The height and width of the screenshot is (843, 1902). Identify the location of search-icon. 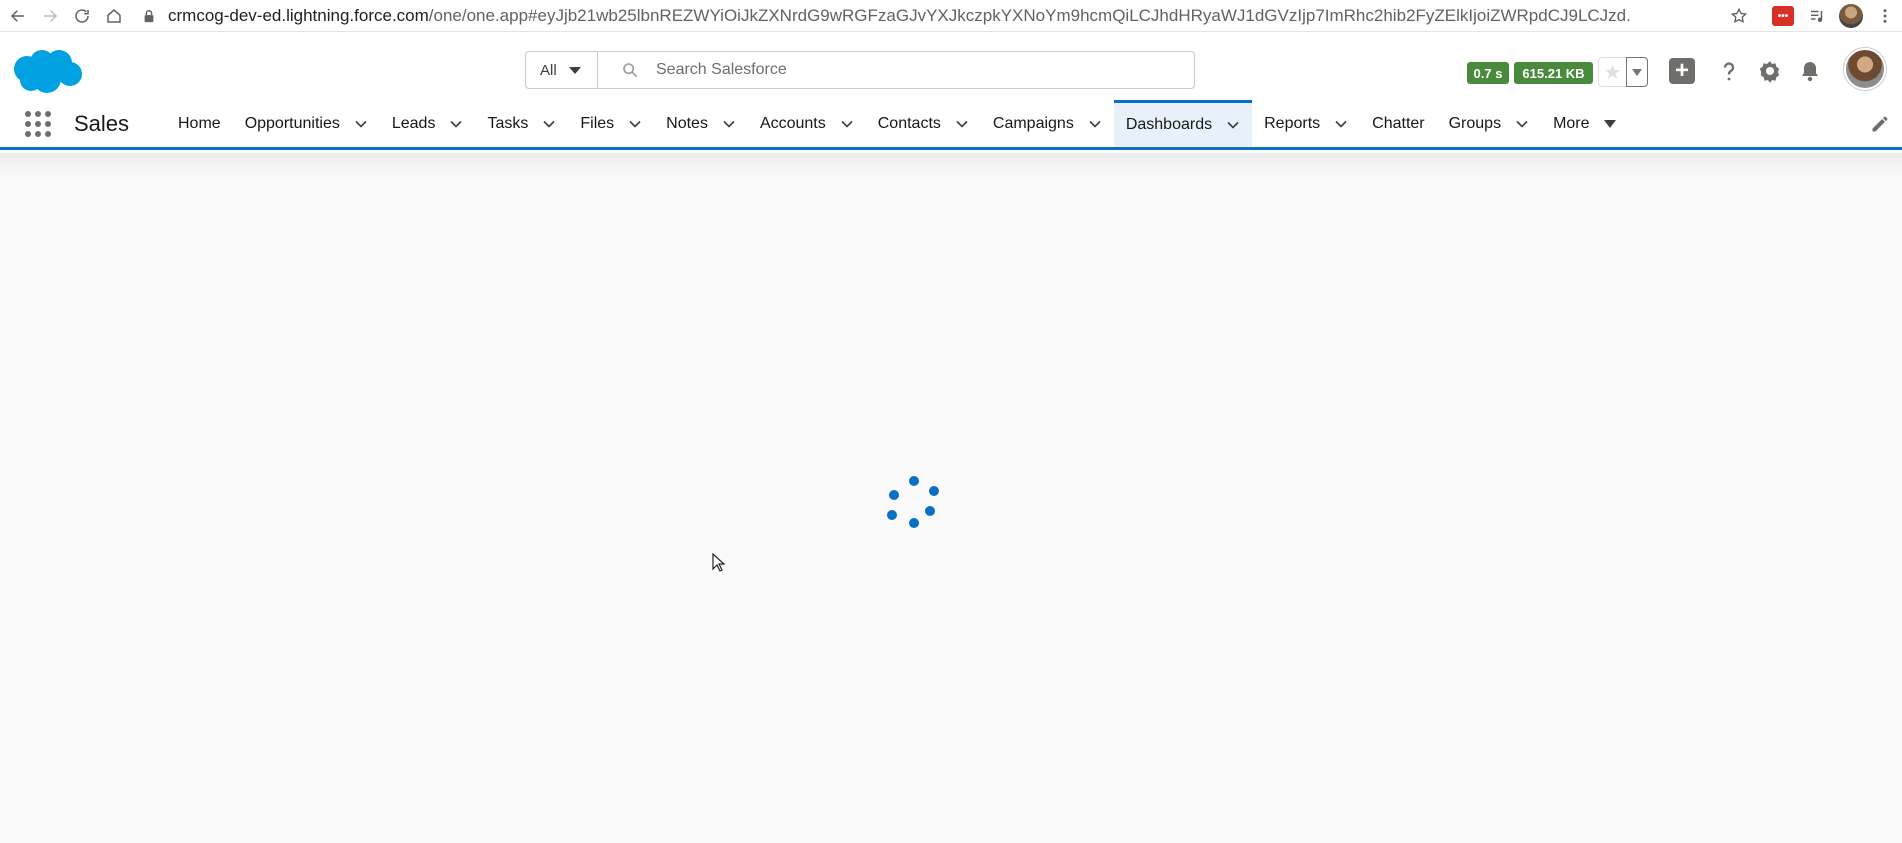
(630, 70).